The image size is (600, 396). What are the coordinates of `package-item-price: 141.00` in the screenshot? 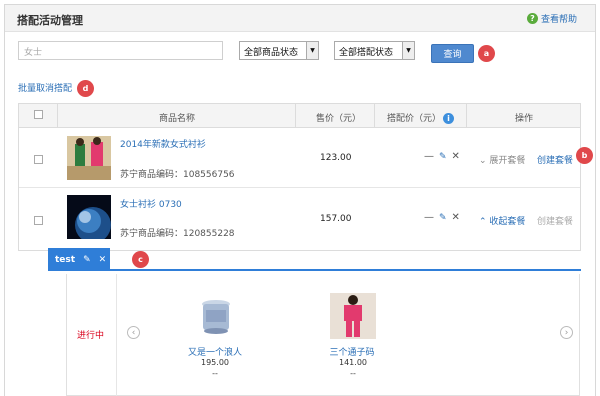 It's located at (353, 362).